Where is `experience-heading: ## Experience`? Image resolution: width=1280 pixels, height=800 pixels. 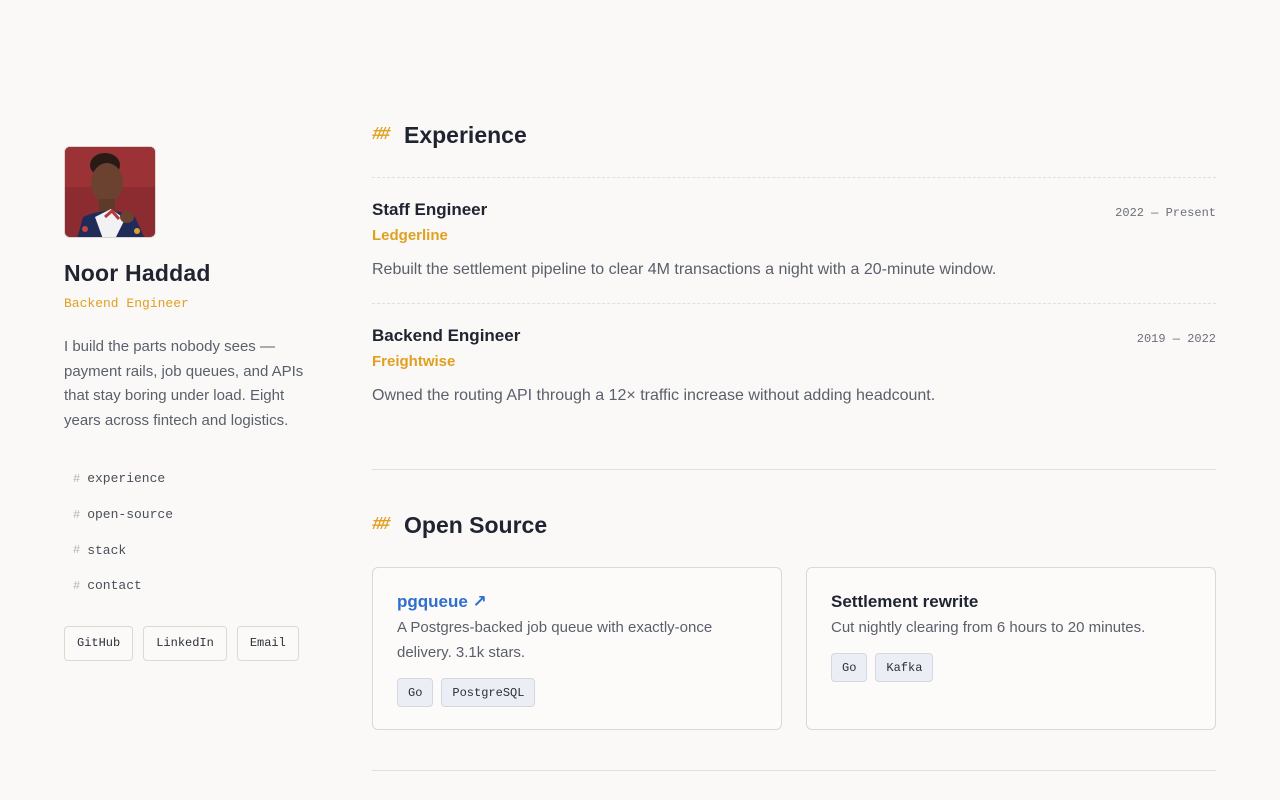 experience-heading: ## Experience is located at coordinates (449, 135).